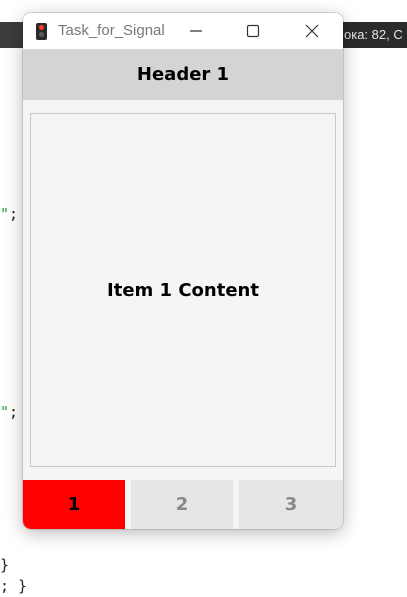  I want to click on tab-1: 1, so click(74, 504).